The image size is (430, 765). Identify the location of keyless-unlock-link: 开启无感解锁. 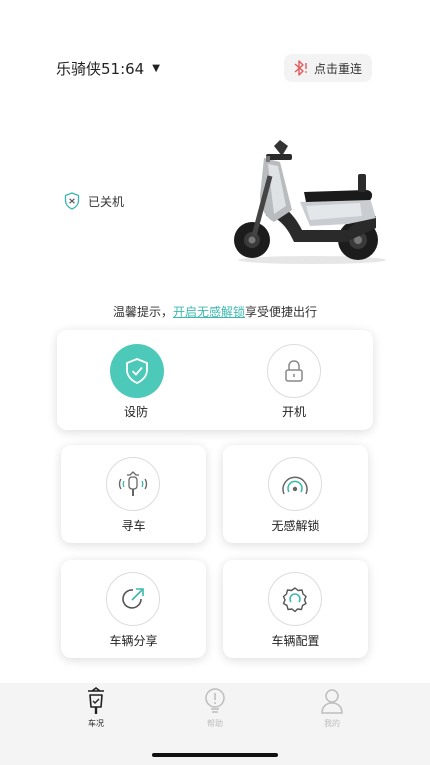
(209, 312).